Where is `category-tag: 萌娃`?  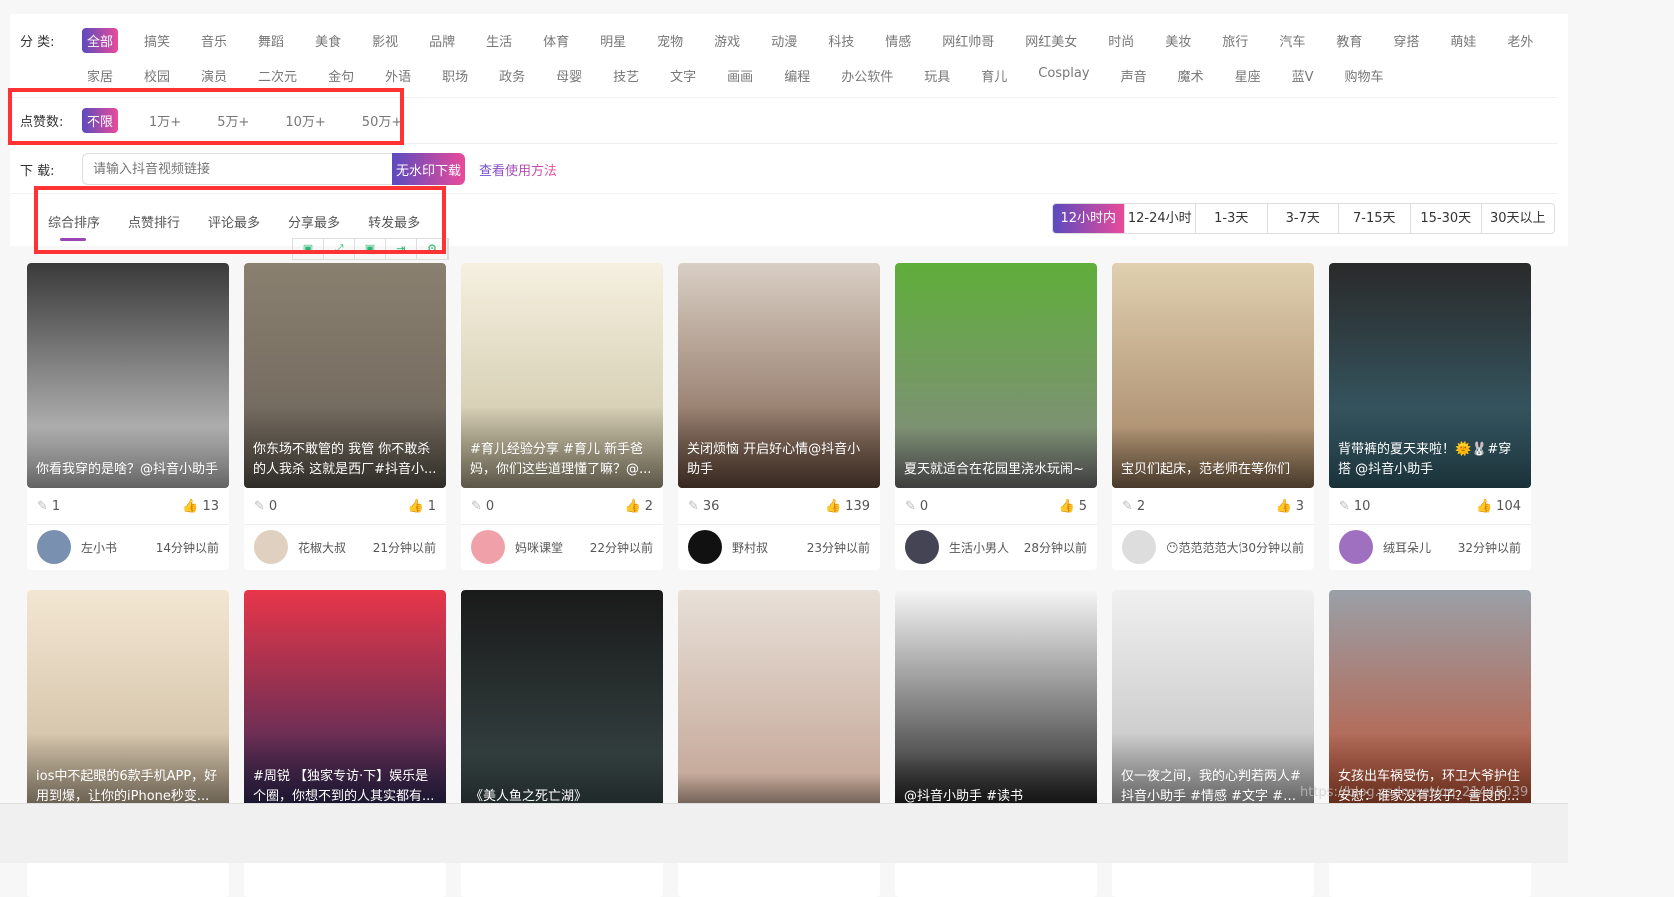 category-tag: 萌娃 is located at coordinates (1463, 40).